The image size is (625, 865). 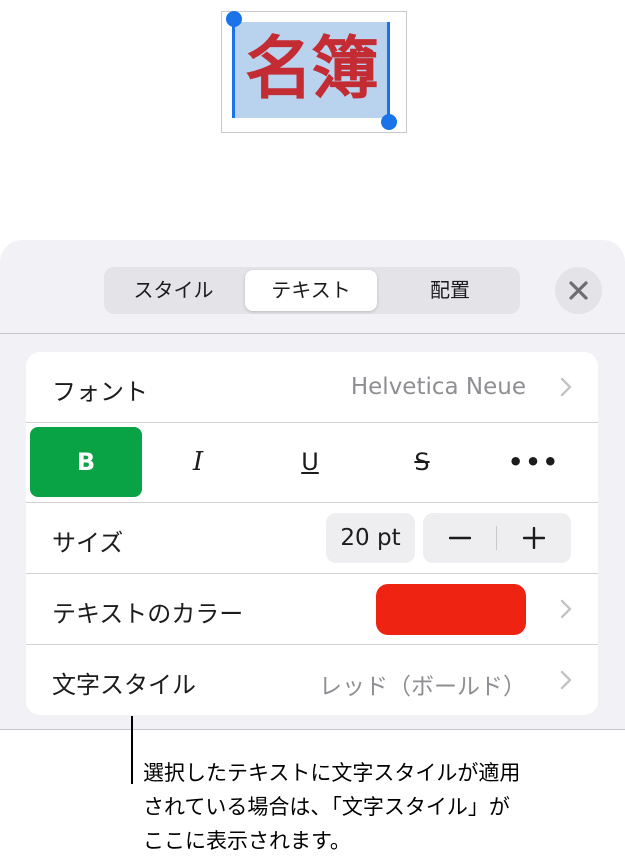 I want to click on selection-end-handle, so click(x=389, y=122).